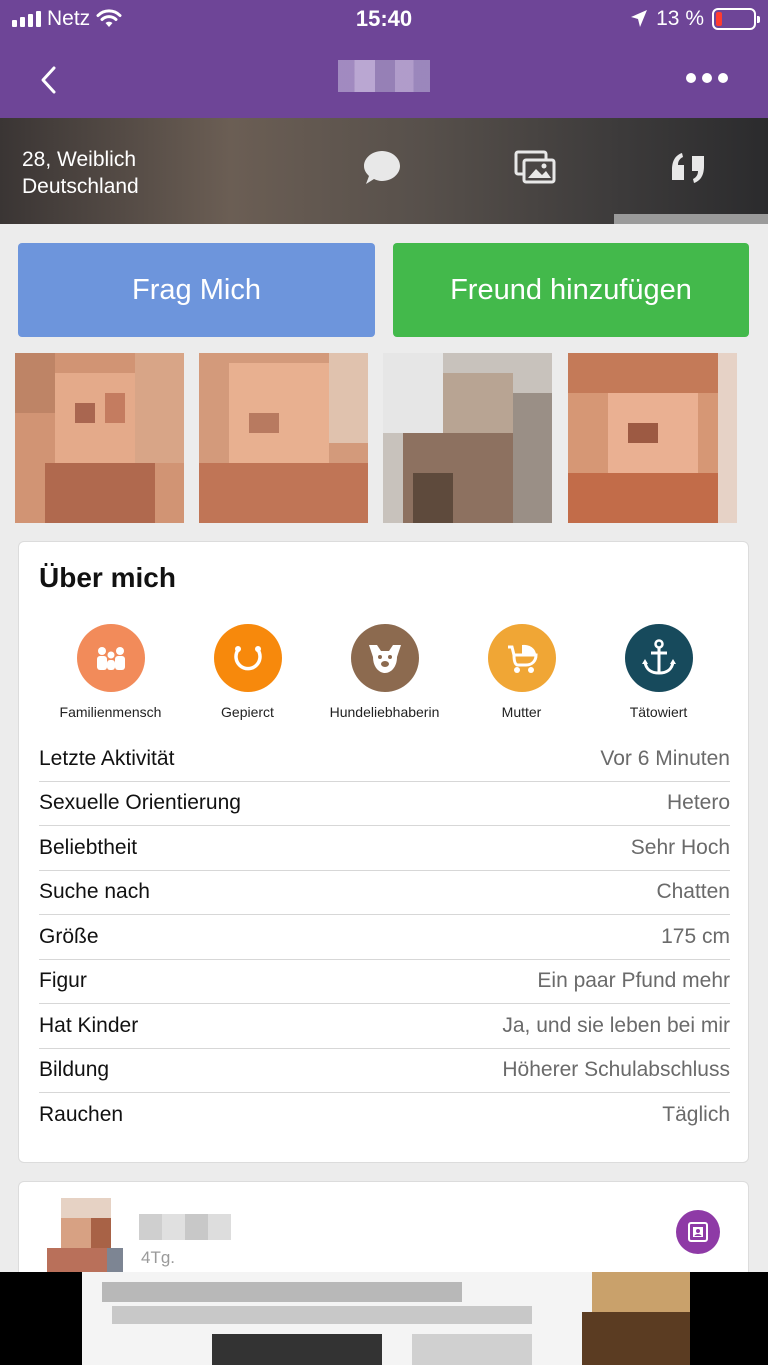  I want to click on dog-icon, so click(384, 658).